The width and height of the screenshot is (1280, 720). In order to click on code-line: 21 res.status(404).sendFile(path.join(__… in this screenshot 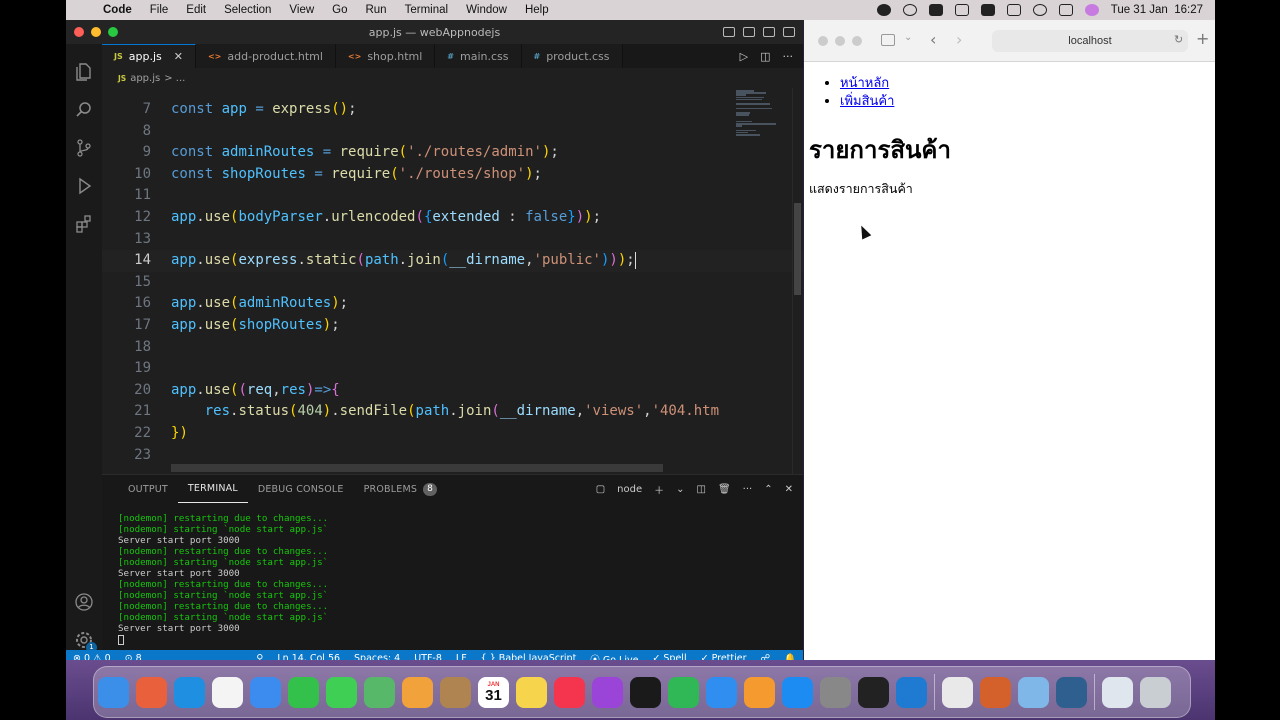, I will do `click(452, 412)`.